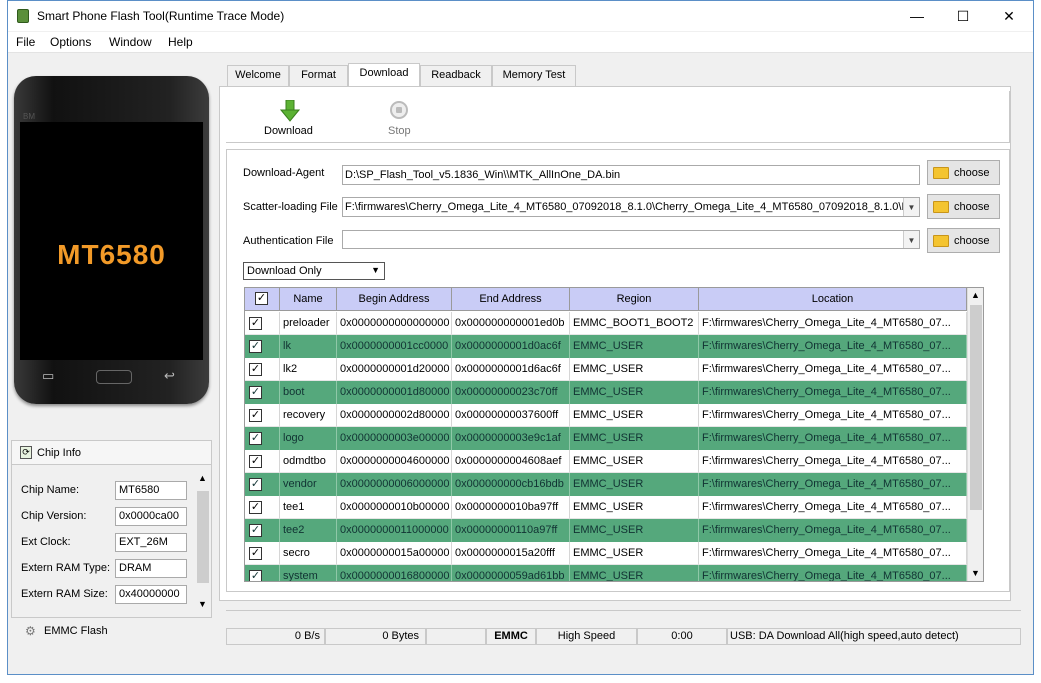  Describe the element at coordinates (384, 75) in the screenshot. I see `tab-download: Download` at that location.